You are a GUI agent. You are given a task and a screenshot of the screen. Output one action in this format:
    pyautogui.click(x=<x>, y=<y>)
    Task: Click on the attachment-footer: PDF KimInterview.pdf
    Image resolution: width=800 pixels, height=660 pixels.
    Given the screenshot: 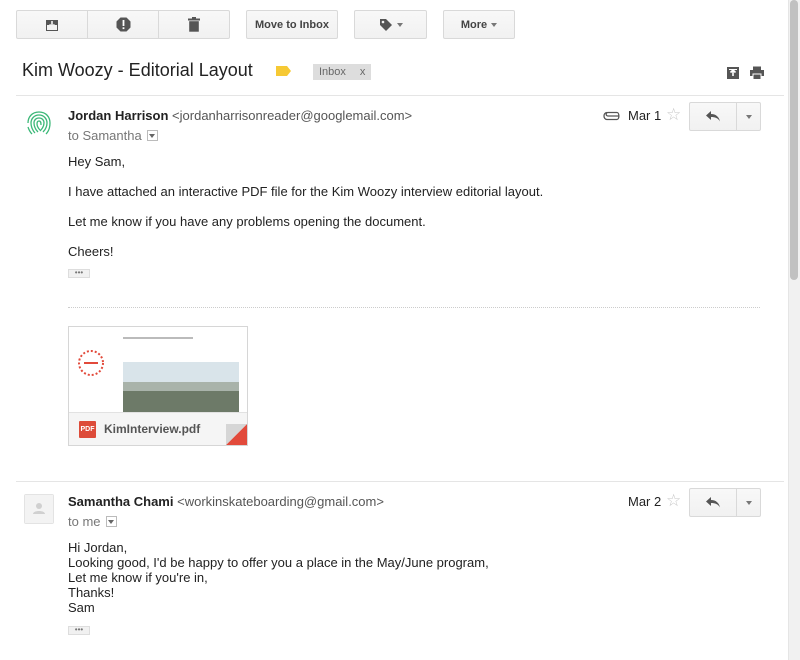 What is the action you would take?
    pyautogui.click(x=158, y=428)
    